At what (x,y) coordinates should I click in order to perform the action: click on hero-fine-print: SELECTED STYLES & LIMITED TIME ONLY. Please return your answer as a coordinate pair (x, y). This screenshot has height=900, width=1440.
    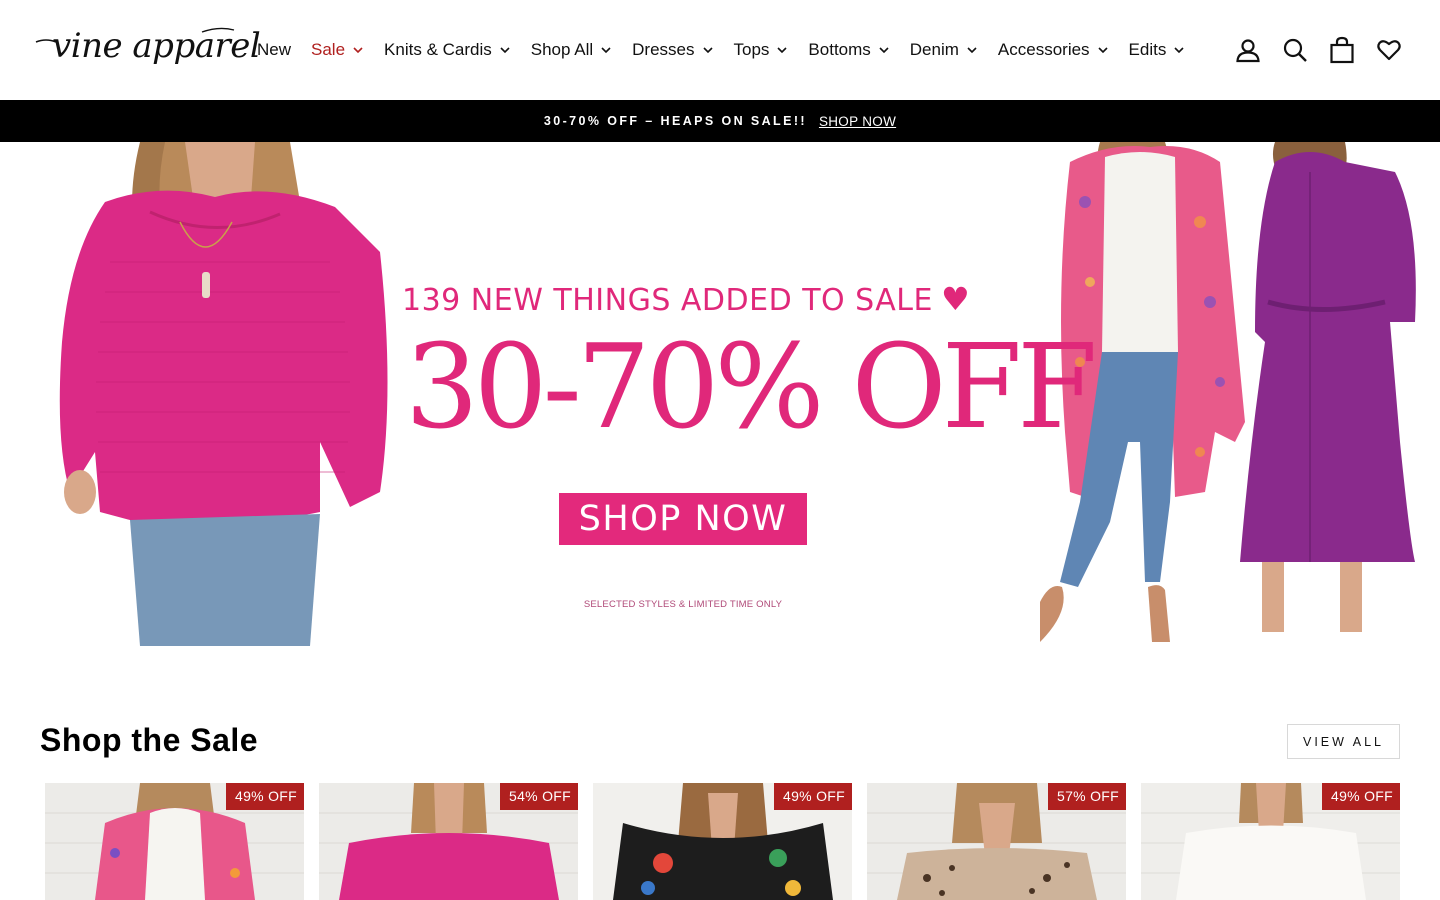
    Looking at the image, I should click on (683, 604).